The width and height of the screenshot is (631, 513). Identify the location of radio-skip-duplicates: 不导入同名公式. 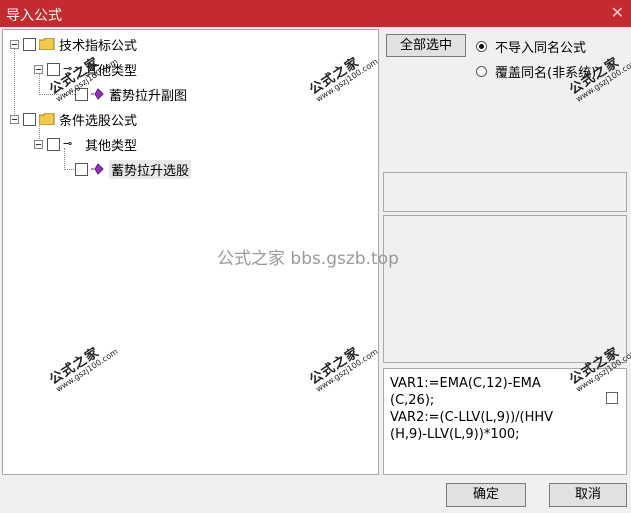
(531, 46).